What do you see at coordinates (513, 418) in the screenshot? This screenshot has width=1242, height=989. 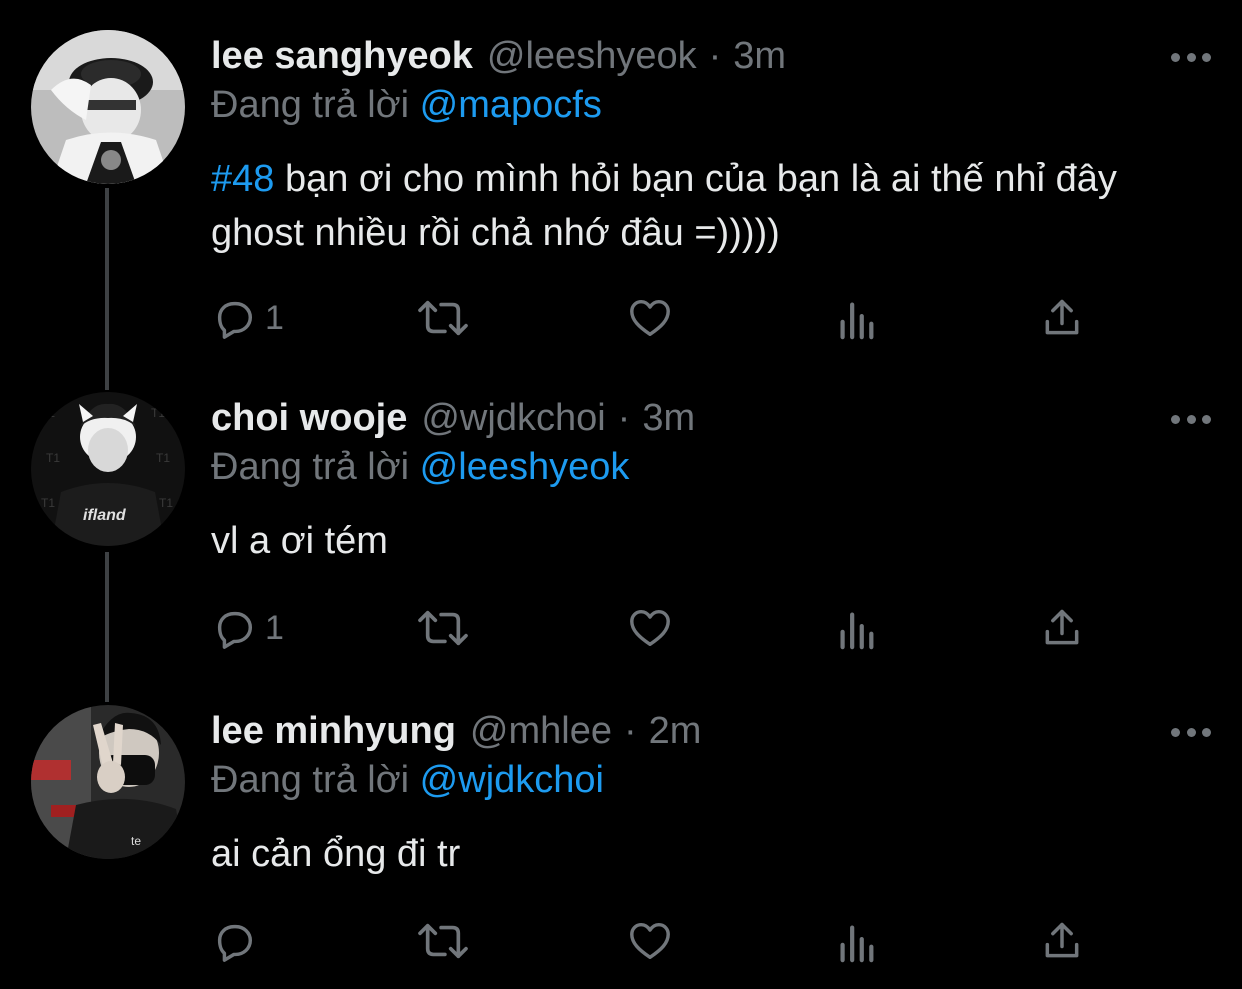 I see `user-handle: @wjdkchoi` at bounding box center [513, 418].